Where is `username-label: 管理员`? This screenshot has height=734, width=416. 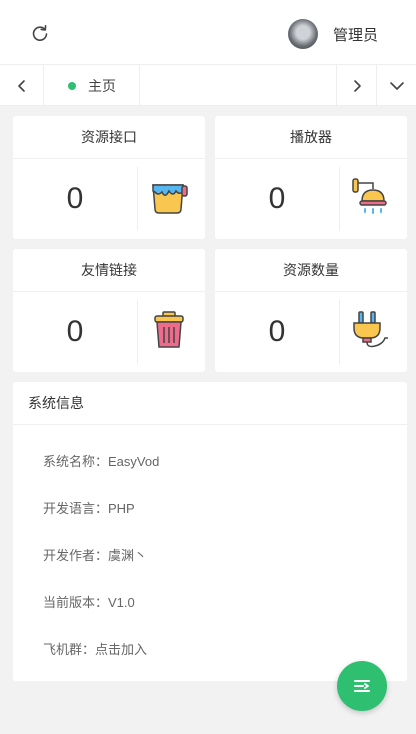 username-label: 管理员 is located at coordinates (355, 34).